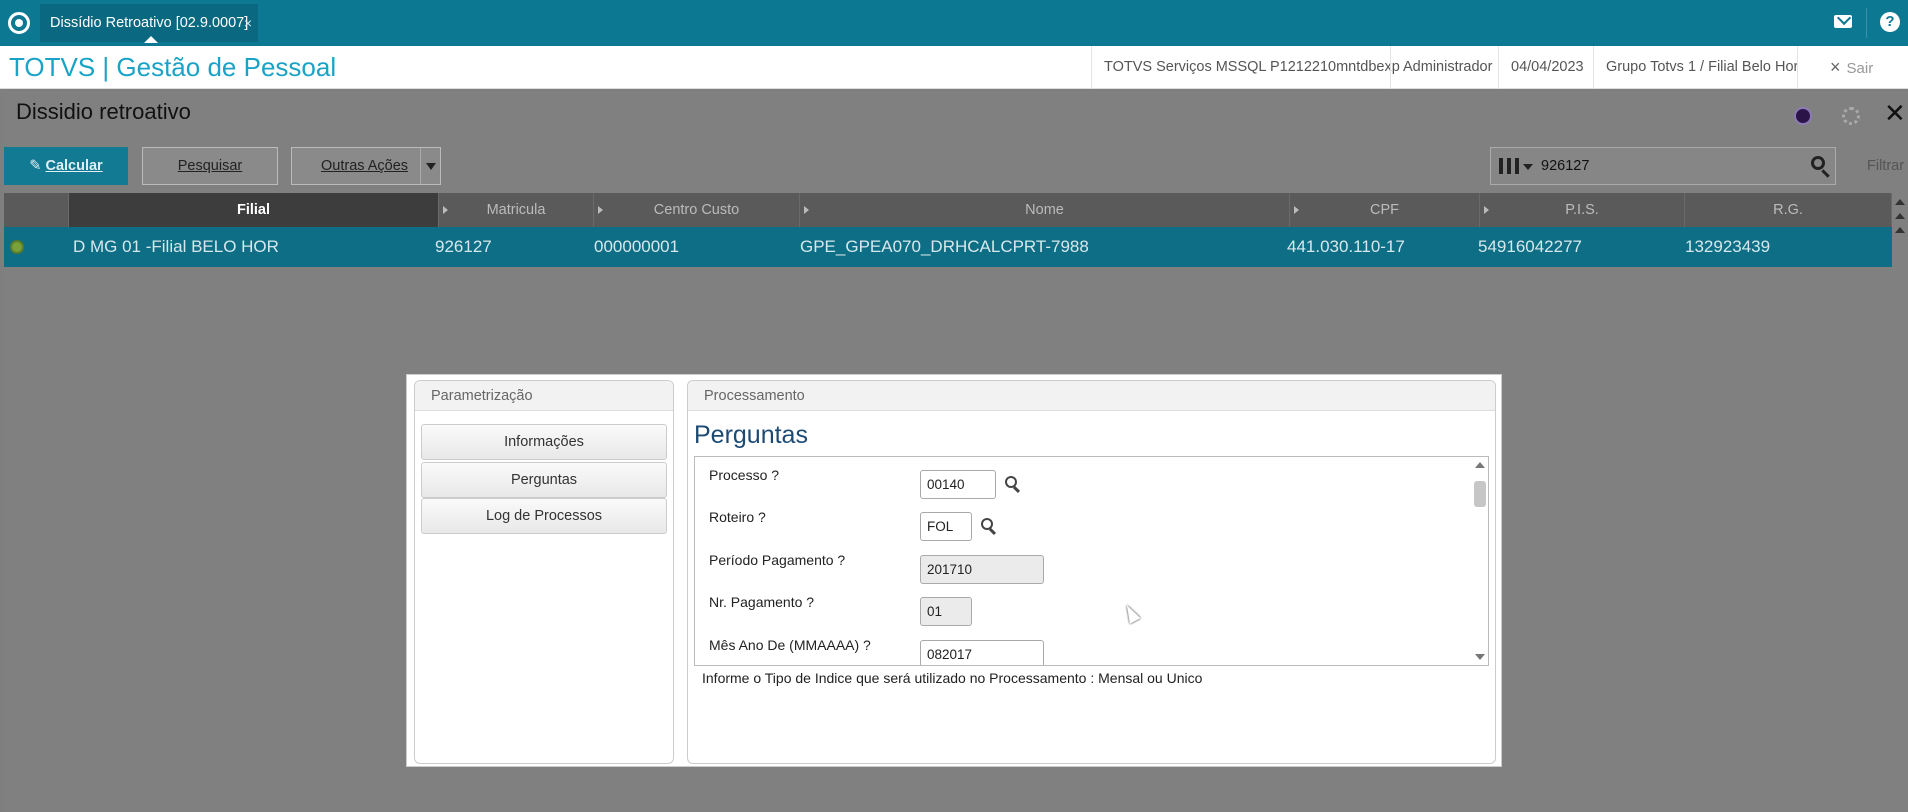  Describe the element at coordinates (1788, 210) in the screenshot. I see `column-header-rg: R.G.` at that location.